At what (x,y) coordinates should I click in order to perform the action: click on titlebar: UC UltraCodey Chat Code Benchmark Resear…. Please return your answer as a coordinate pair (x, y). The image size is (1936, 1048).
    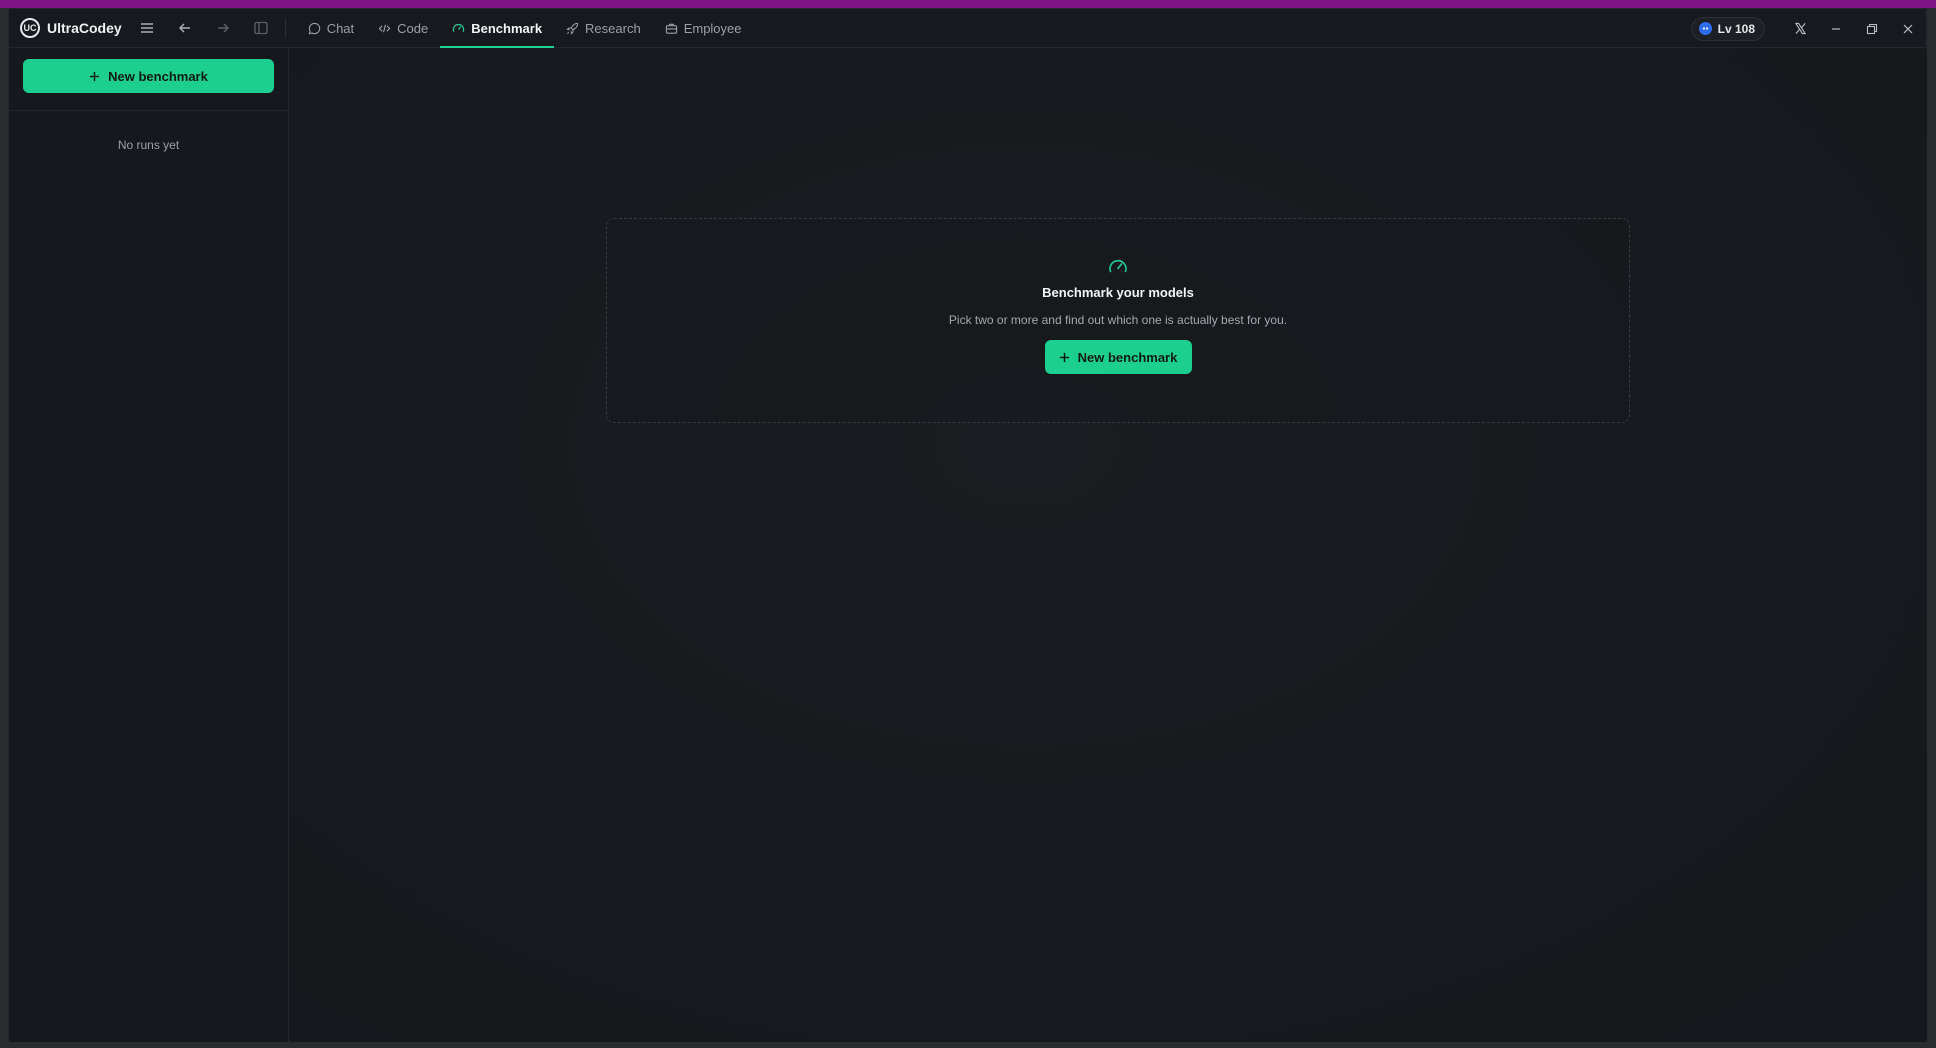
    Looking at the image, I should click on (967, 28).